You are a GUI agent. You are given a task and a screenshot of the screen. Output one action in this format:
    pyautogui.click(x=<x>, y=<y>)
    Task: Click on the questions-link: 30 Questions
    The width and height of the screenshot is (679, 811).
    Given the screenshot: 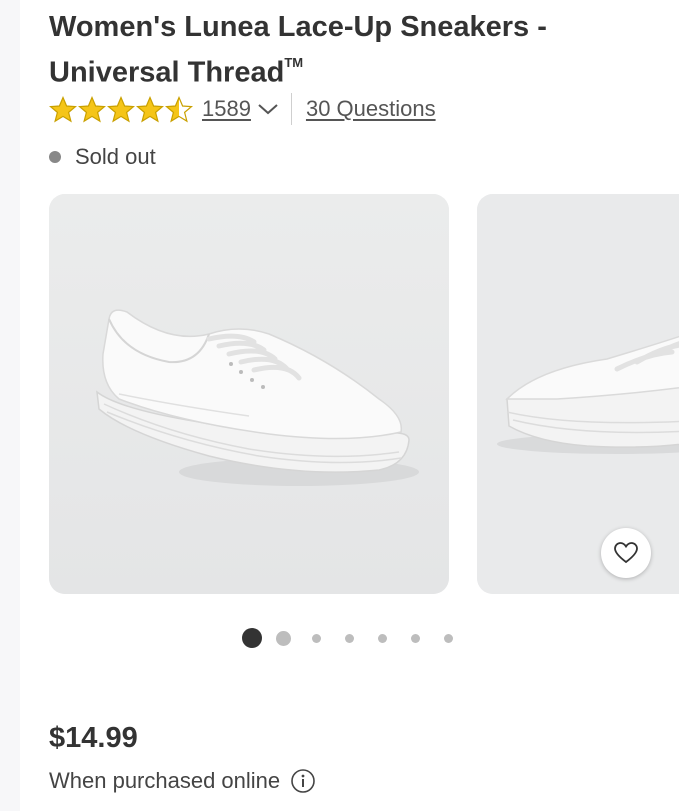 What is the action you would take?
    pyautogui.click(x=371, y=109)
    